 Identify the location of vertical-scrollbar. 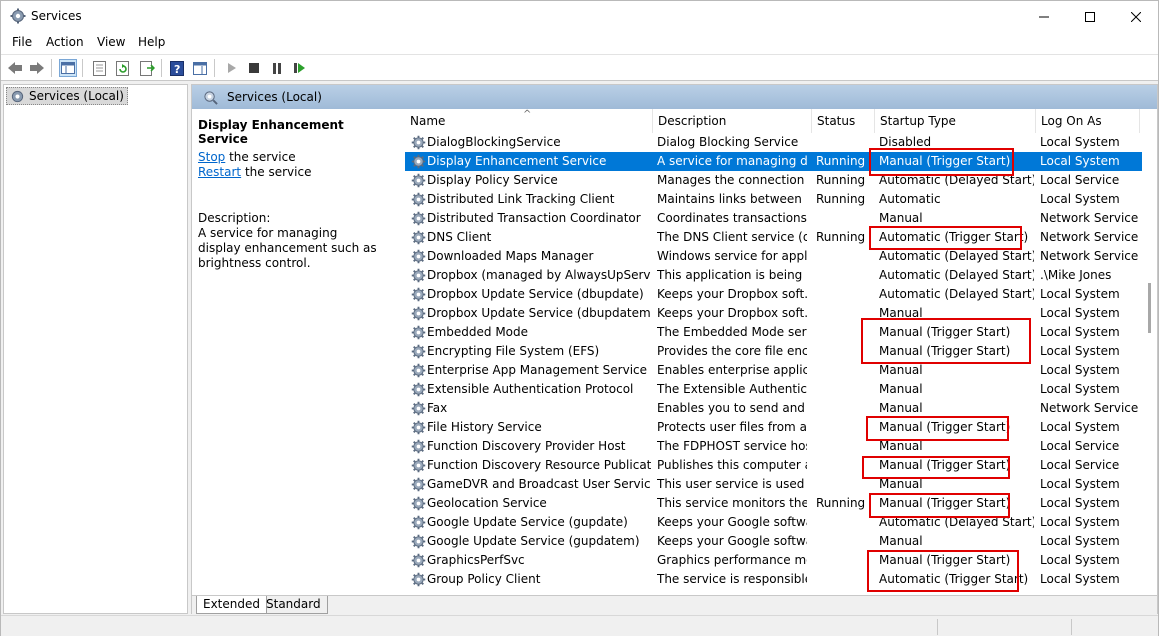
(1149, 364).